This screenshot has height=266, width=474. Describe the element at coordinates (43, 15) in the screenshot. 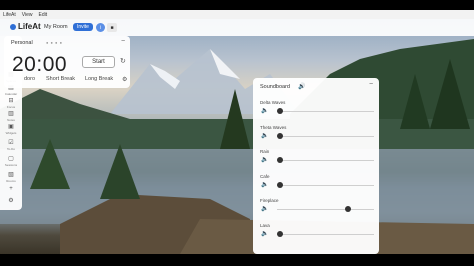

I see `menu-edit: Edit` at that location.